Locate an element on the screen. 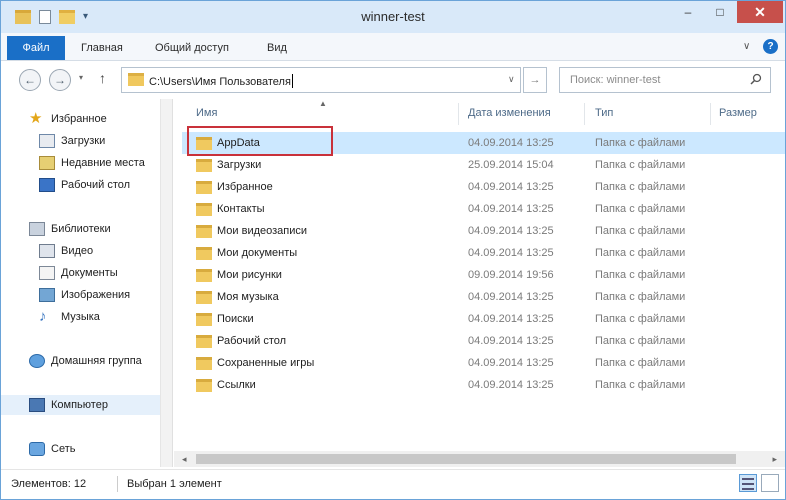 This screenshot has height=500, width=786. nav-item-label: Домашняя группа is located at coordinates (96, 361).